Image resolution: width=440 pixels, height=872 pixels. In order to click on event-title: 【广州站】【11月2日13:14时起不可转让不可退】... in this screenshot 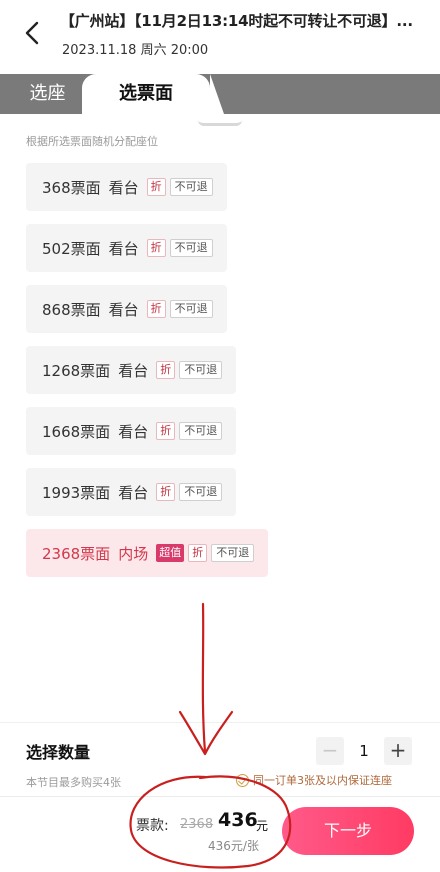, I will do `click(236, 21)`.